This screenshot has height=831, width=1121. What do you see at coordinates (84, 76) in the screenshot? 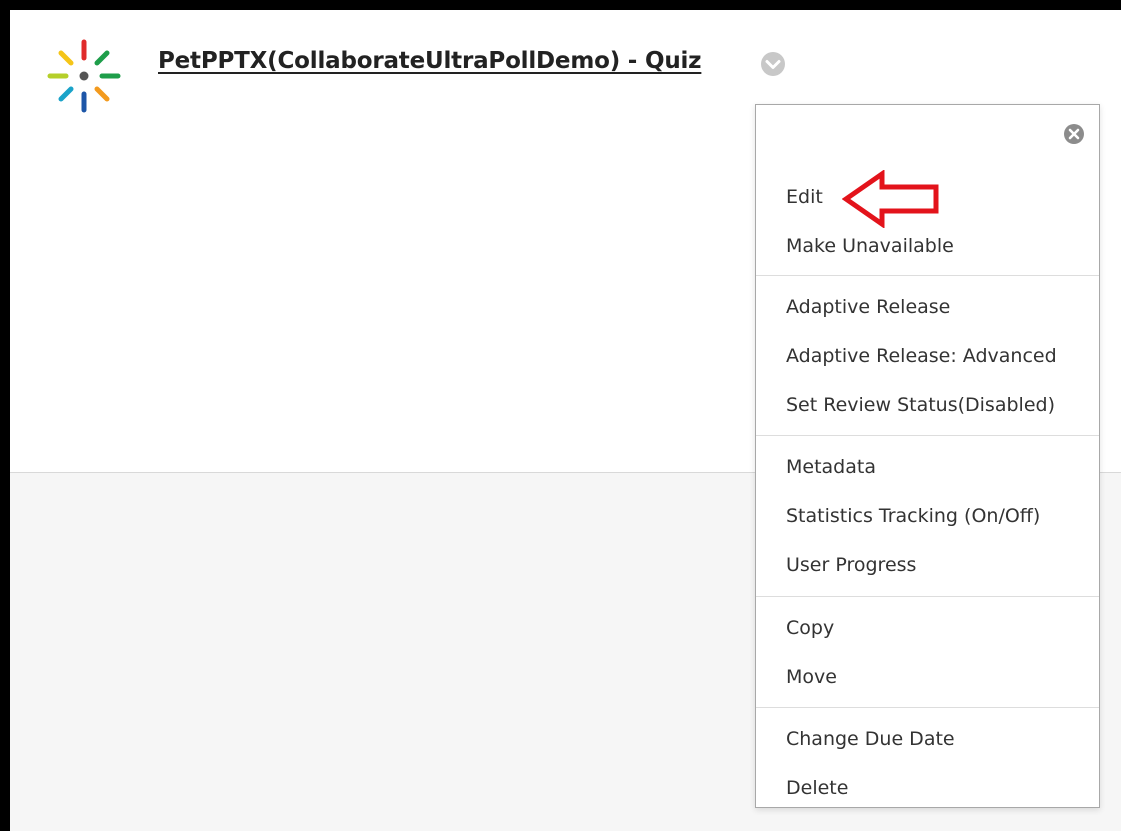
I see `starburst-logo-icon` at bounding box center [84, 76].